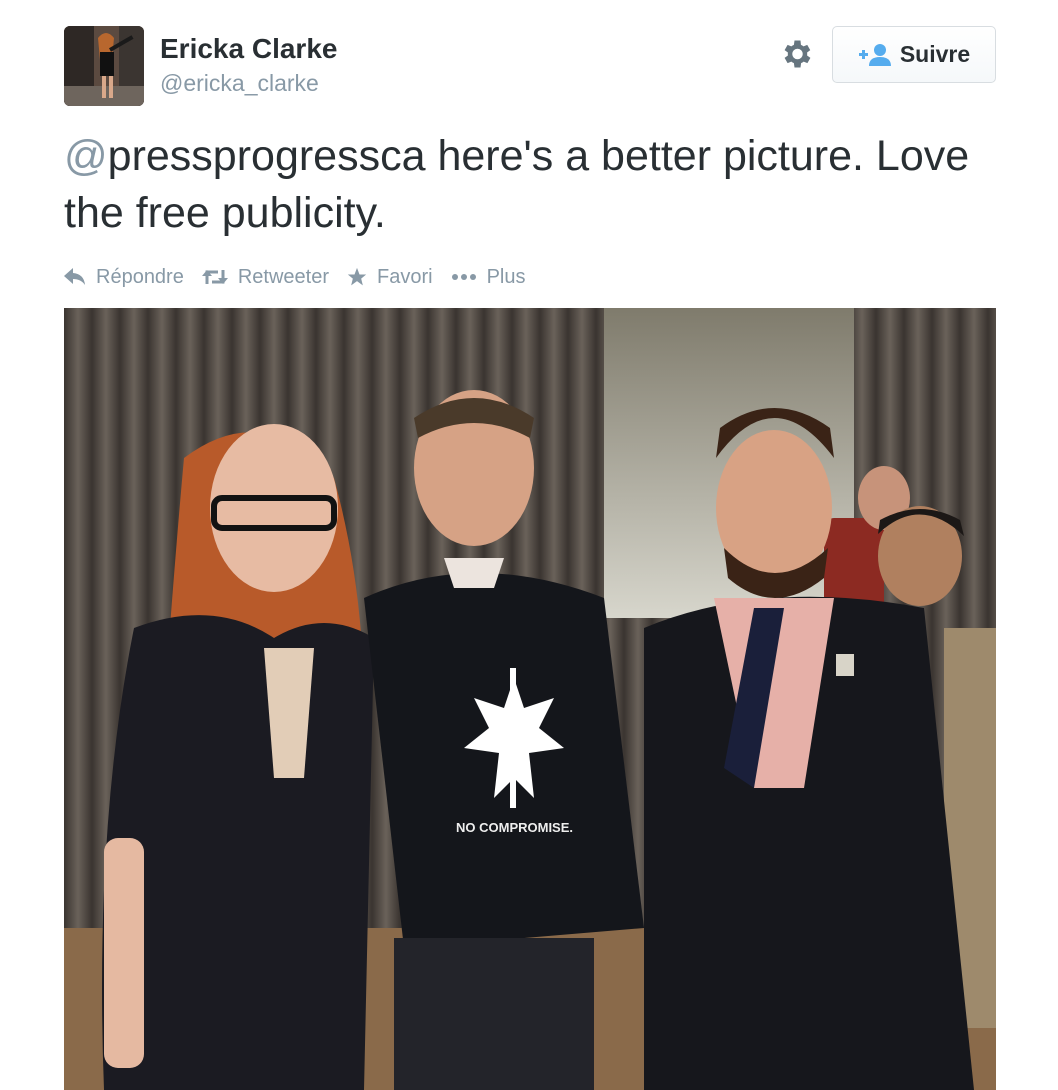 This screenshot has width=1058, height=1090. What do you see at coordinates (248, 83) in the screenshot?
I see `author-handle: @ericka_clarke` at bounding box center [248, 83].